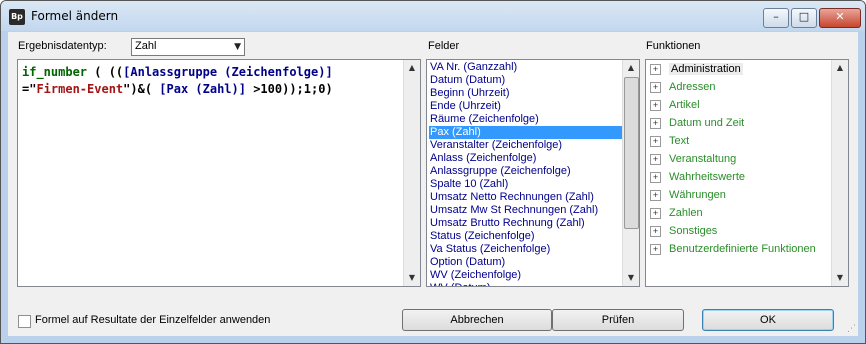  What do you see at coordinates (482, 236) in the screenshot?
I see `field-item: Status (Zeichenfolge)` at bounding box center [482, 236].